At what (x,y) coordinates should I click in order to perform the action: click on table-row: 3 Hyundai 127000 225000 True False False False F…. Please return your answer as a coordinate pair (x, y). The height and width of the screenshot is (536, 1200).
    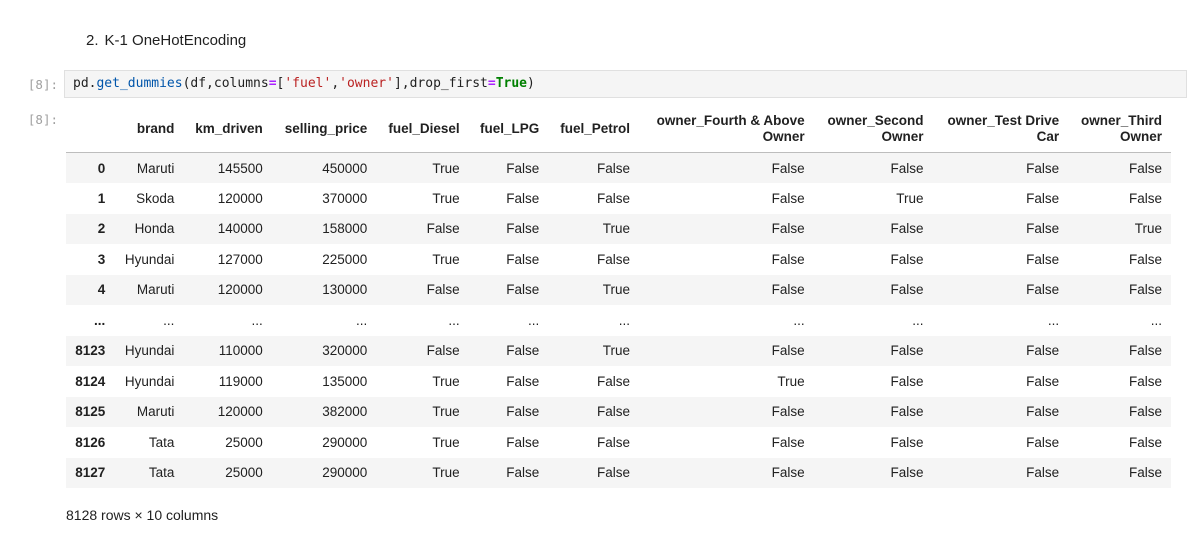
    Looking at the image, I should click on (618, 259).